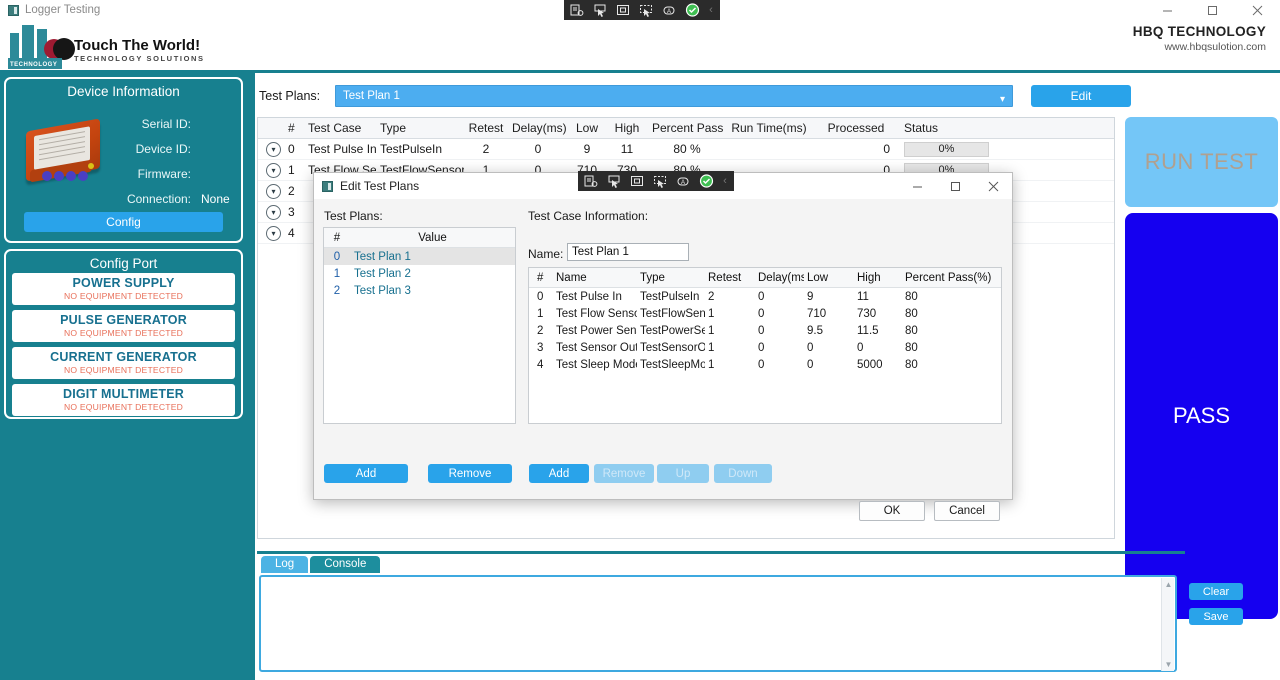  Describe the element at coordinates (627, 149) in the screenshot. I see `row-high: 11` at that location.